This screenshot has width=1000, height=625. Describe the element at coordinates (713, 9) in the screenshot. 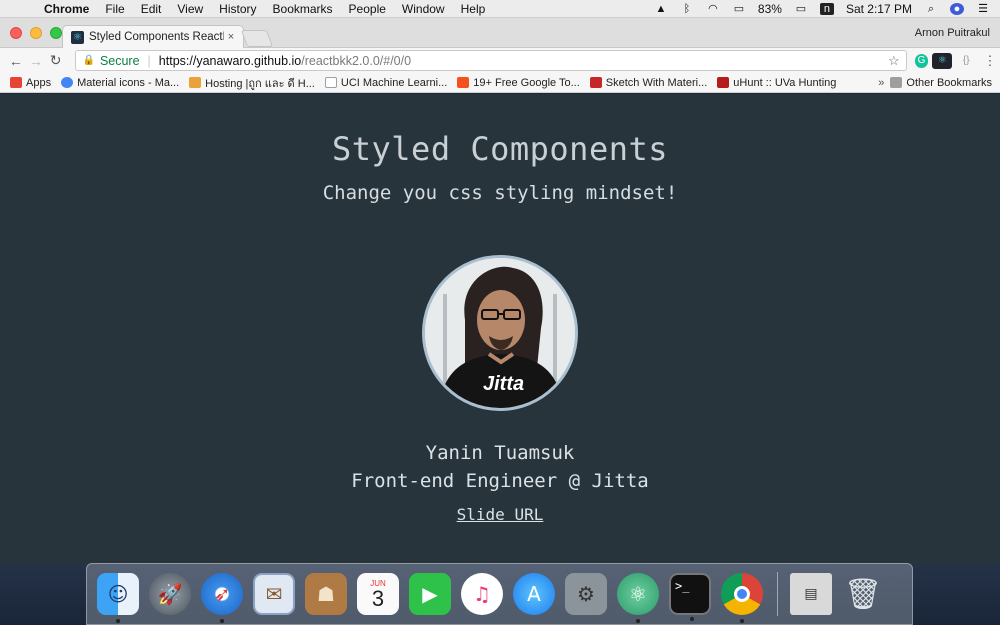

I see `wifi-icon: ◠` at that location.